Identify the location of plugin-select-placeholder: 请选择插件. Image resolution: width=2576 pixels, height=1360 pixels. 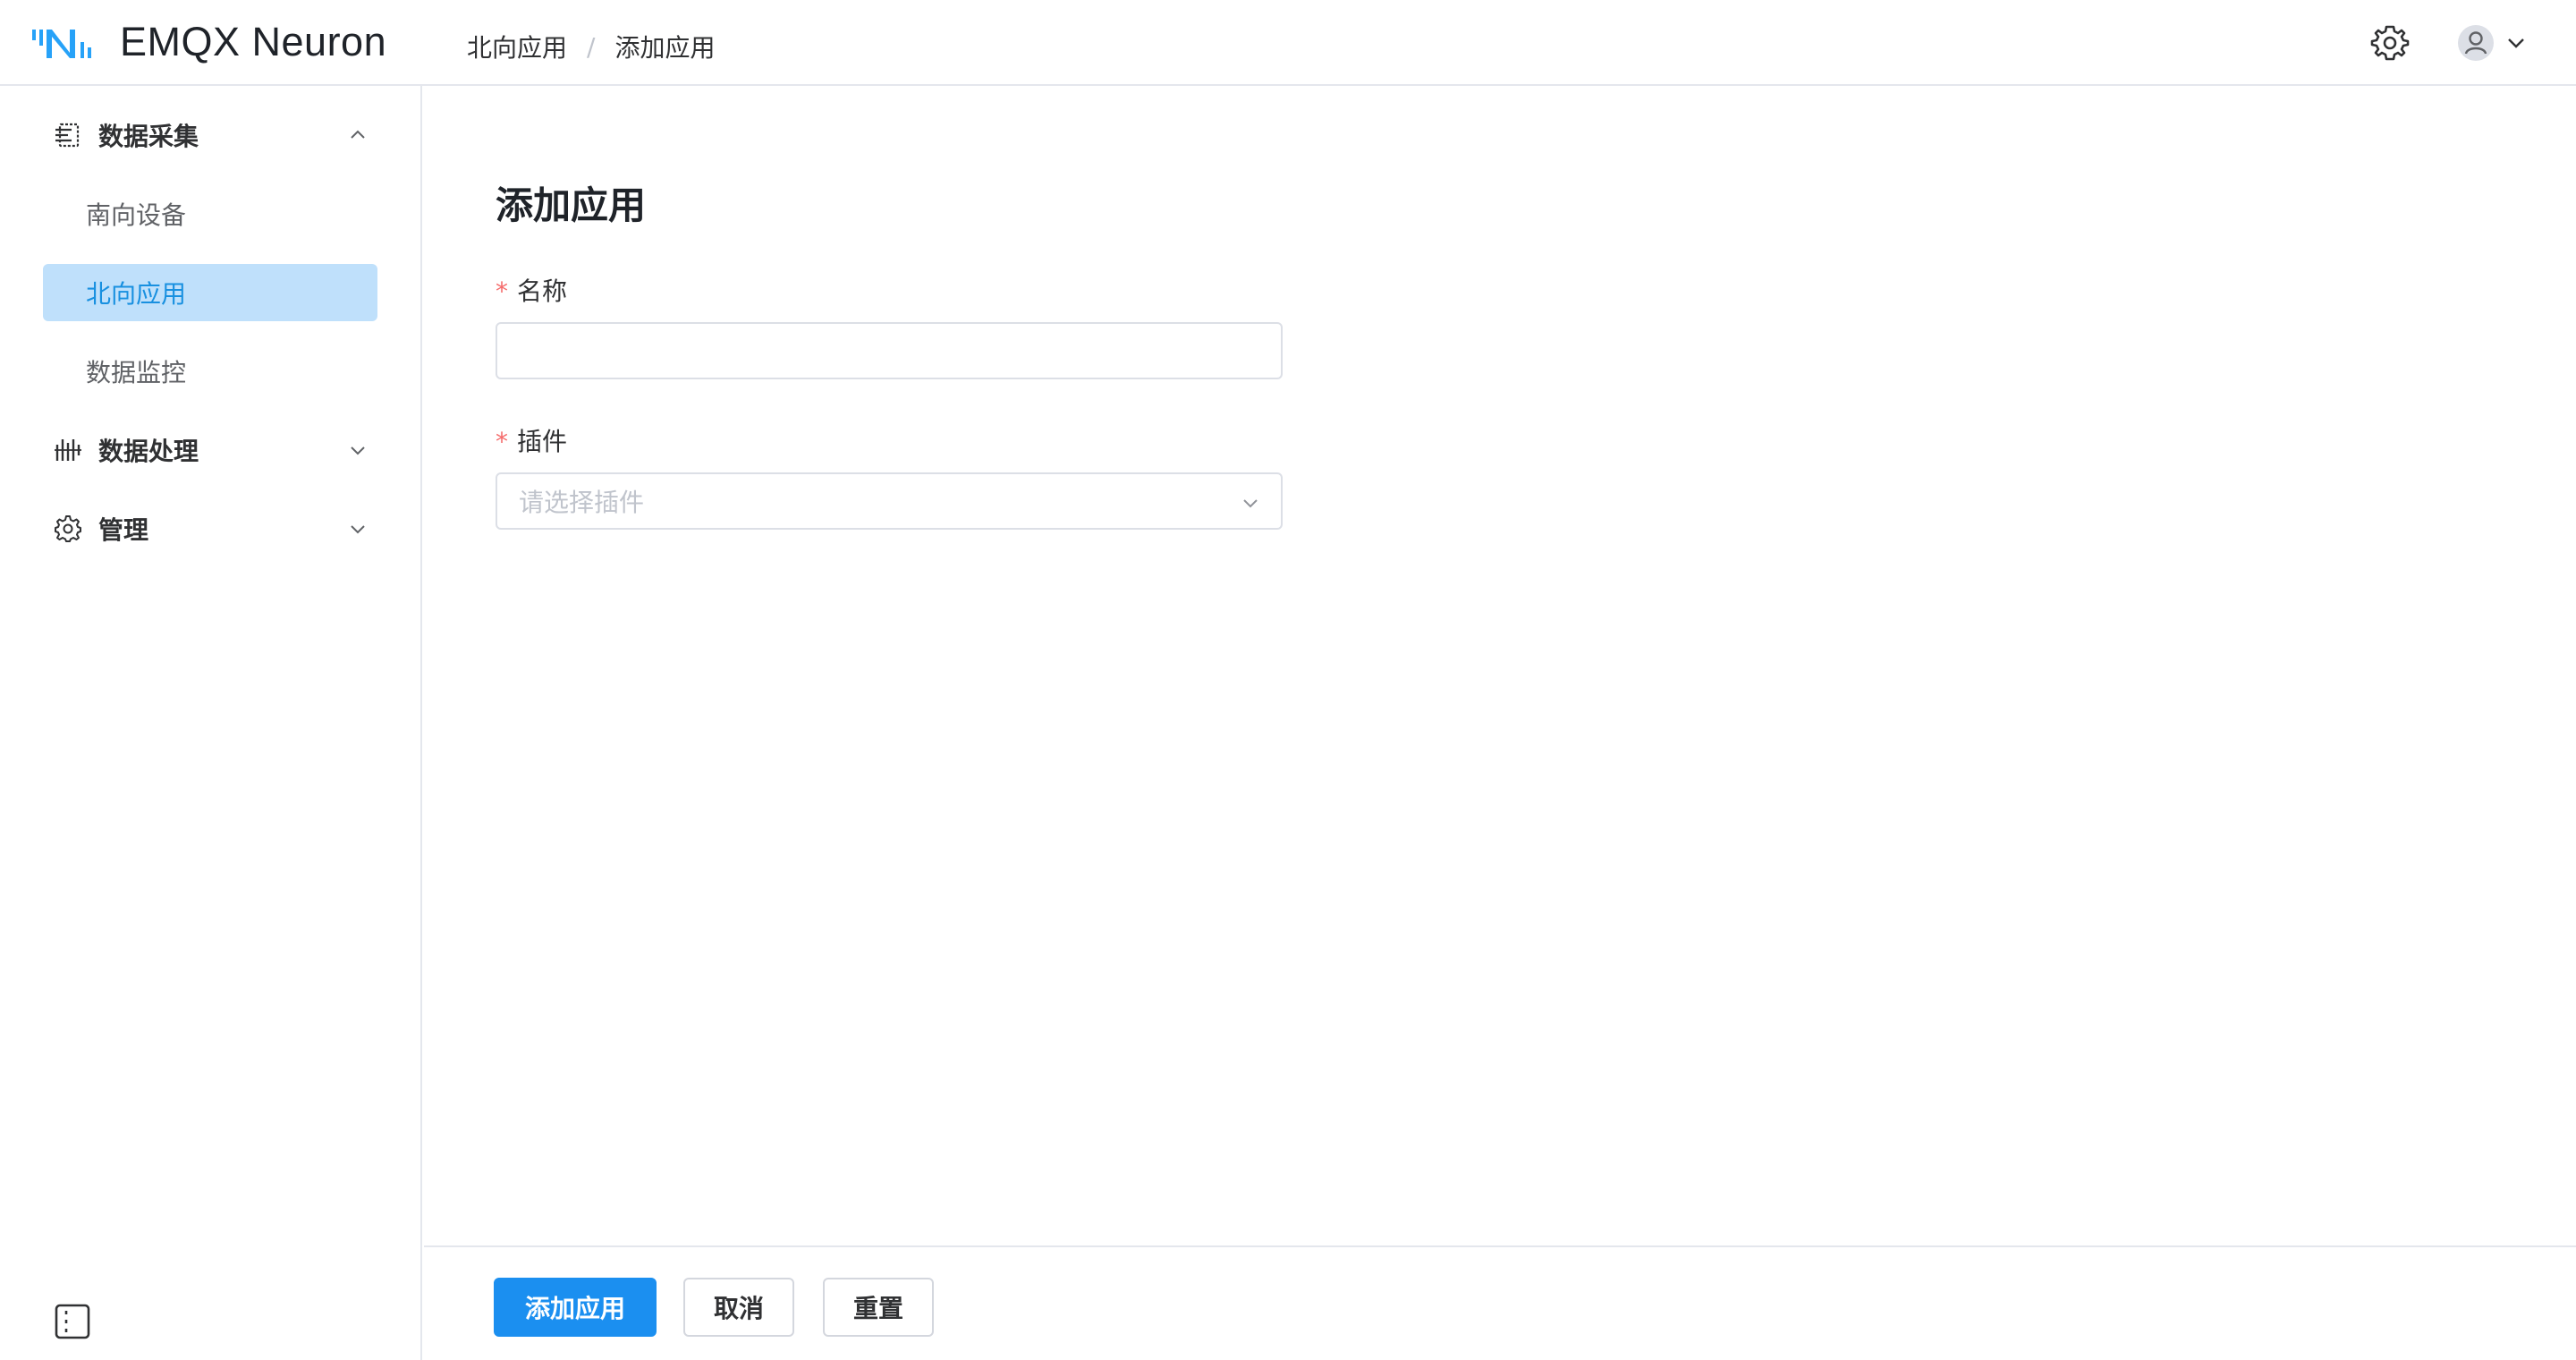
(582, 502).